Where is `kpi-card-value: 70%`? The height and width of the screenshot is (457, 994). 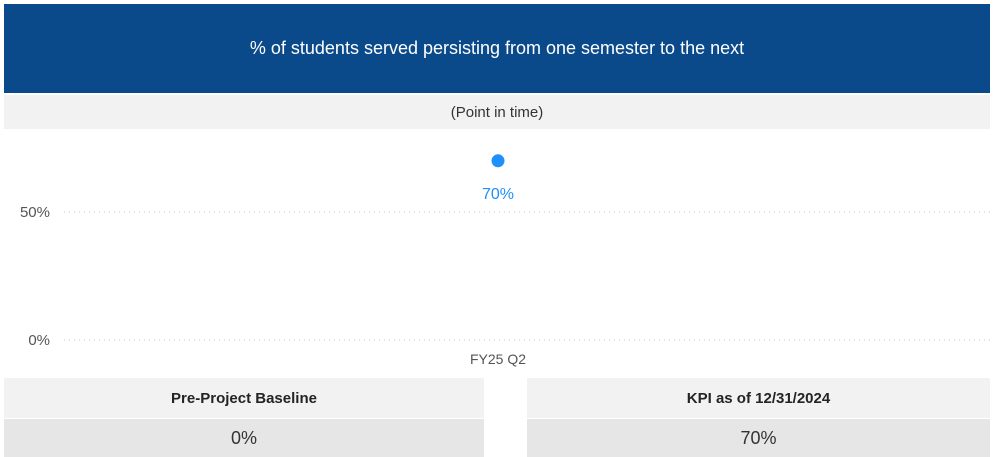
kpi-card-value: 70% is located at coordinates (758, 438).